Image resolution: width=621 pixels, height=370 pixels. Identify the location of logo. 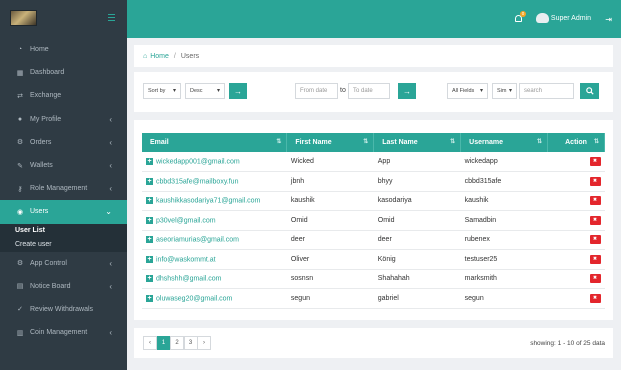
(23, 18).